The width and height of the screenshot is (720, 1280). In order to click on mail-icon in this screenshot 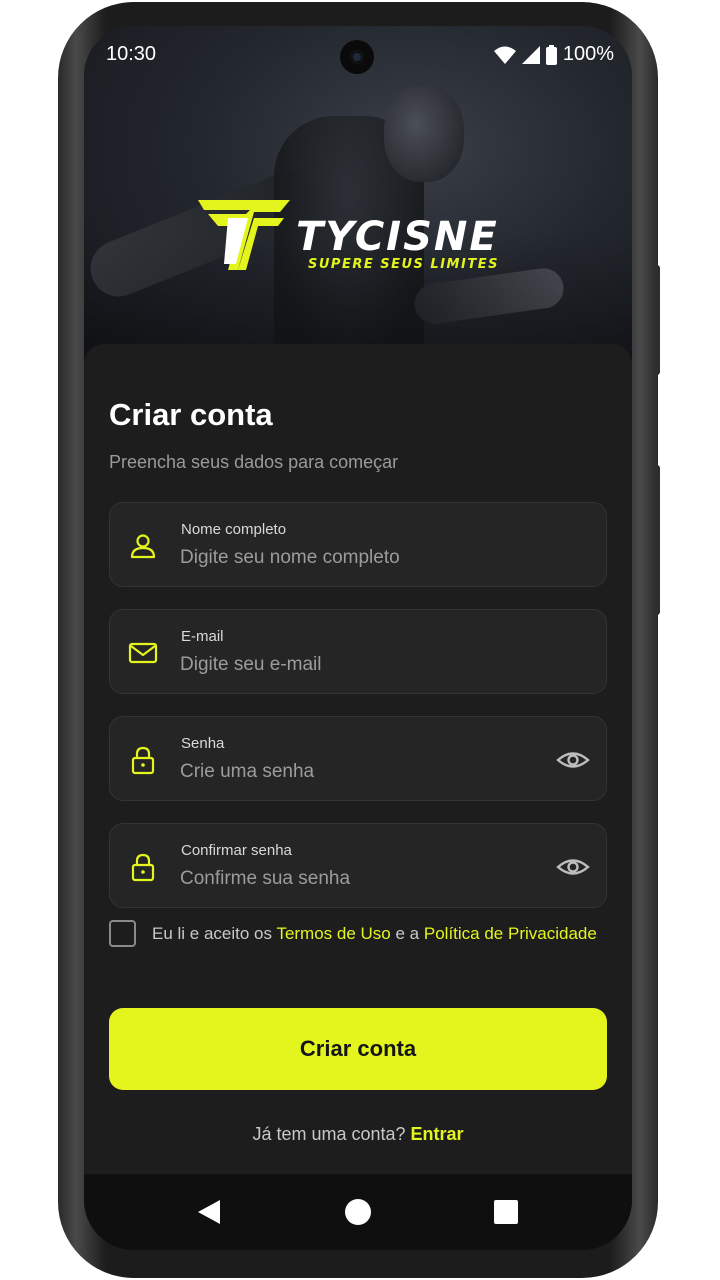, I will do `click(143, 653)`.